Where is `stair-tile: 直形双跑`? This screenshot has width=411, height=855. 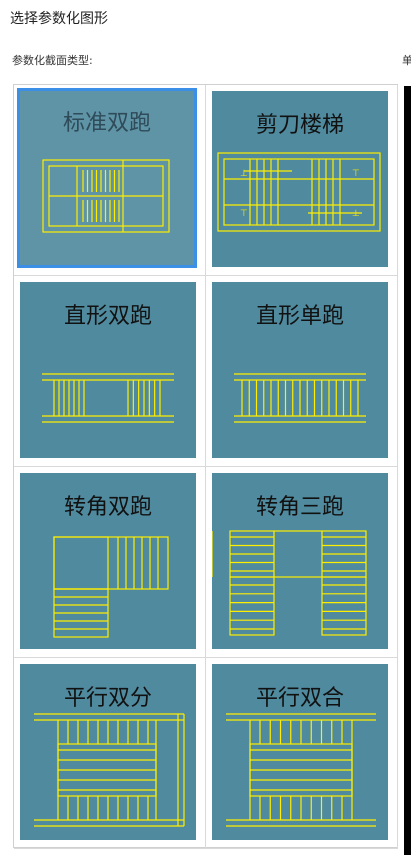 stair-tile: 直形双跑 is located at coordinates (108, 370).